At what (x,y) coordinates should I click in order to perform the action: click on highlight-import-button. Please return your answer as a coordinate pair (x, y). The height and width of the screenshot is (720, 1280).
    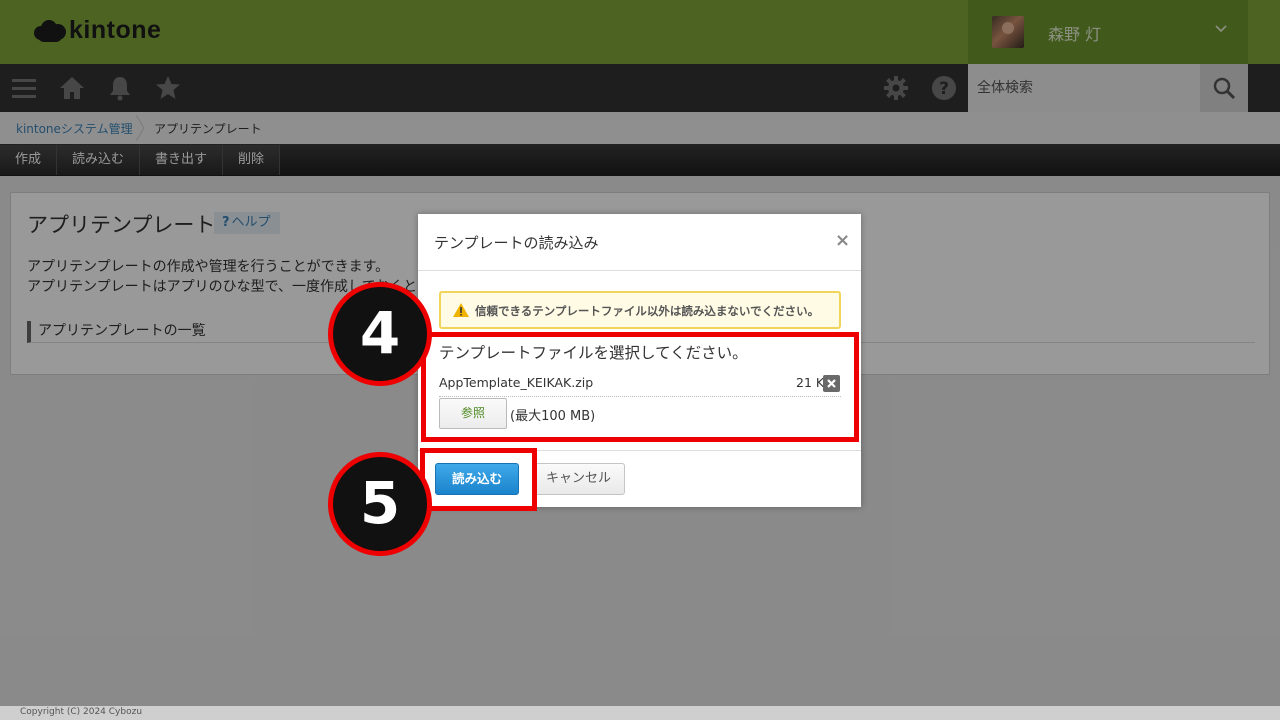
    Looking at the image, I should click on (478, 479).